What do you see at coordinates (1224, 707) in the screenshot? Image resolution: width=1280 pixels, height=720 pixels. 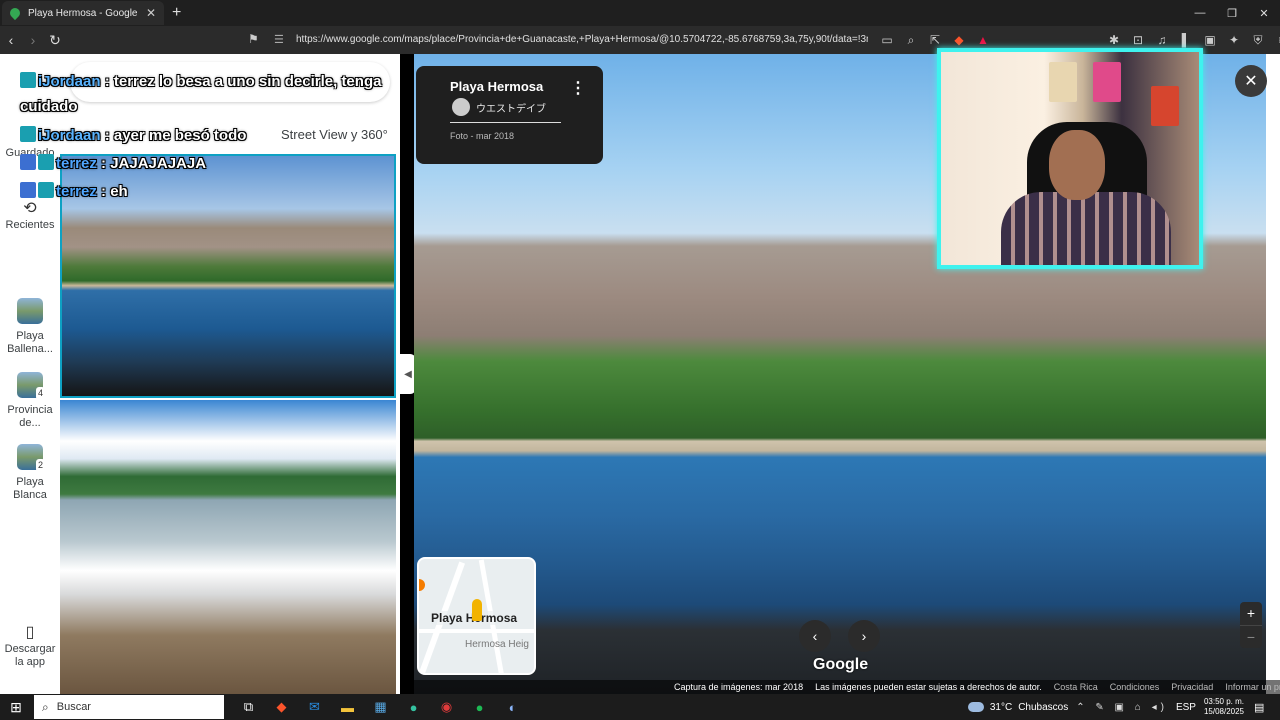 I see `clock: 03:50 p. m. 15/08/2025` at bounding box center [1224, 707].